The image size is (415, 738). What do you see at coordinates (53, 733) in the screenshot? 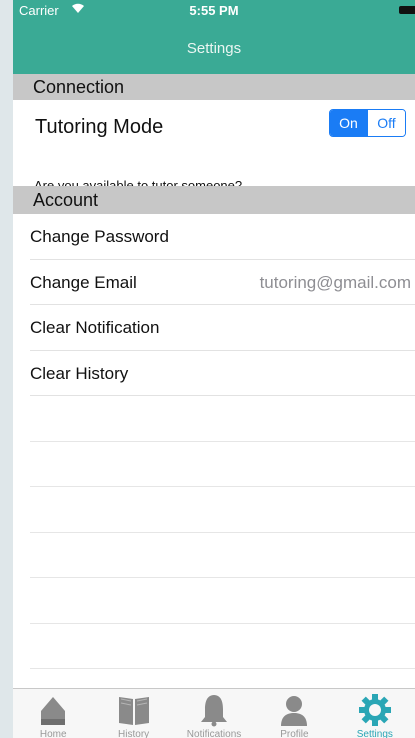
I see `tab-label: Home` at bounding box center [53, 733].